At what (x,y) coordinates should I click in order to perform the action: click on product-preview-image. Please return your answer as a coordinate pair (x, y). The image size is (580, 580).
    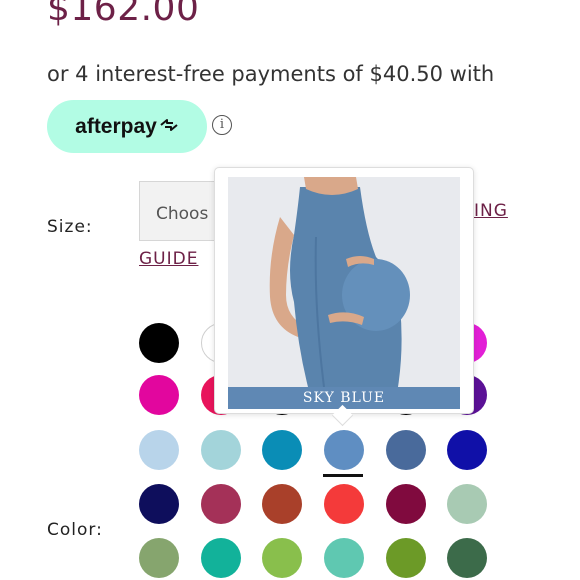
    Looking at the image, I should click on (344, 282).